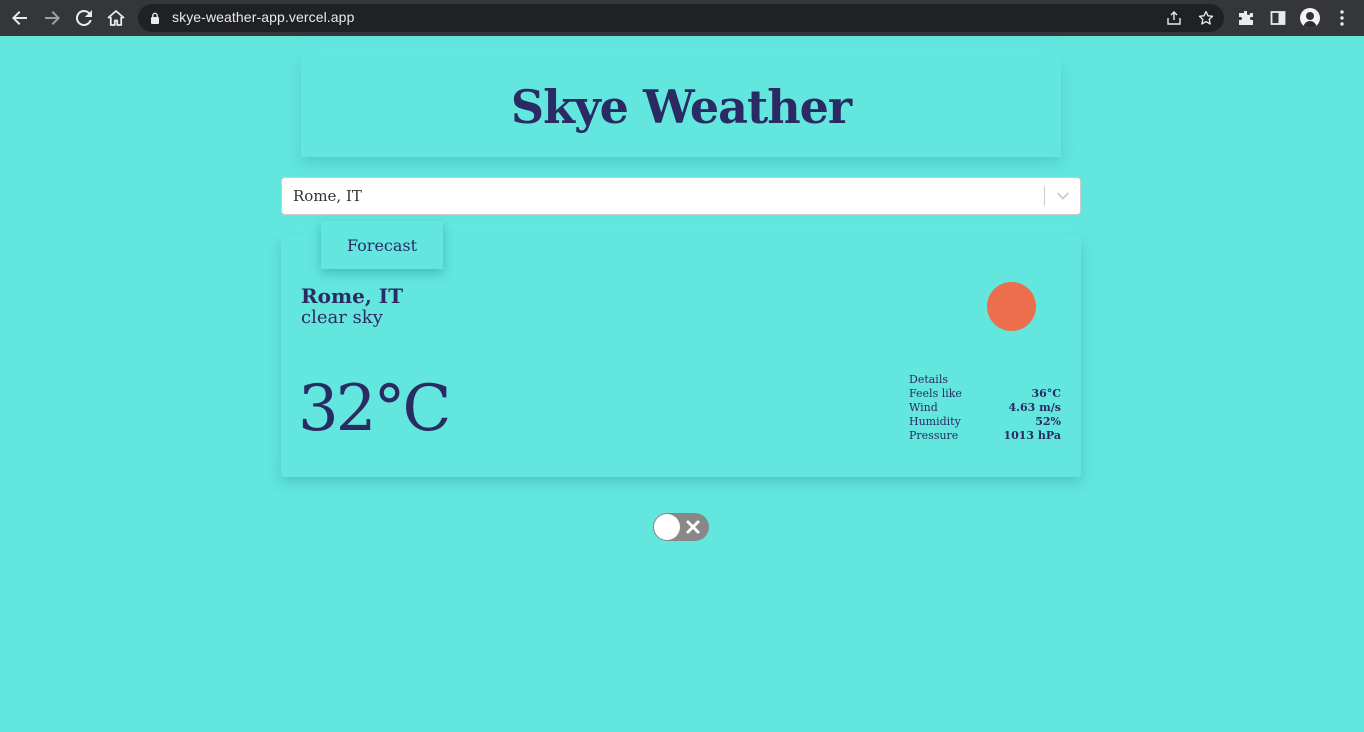 The height and width of the screenshot is (732, 1364). I want to click on lock-icon, so click(155, 18).